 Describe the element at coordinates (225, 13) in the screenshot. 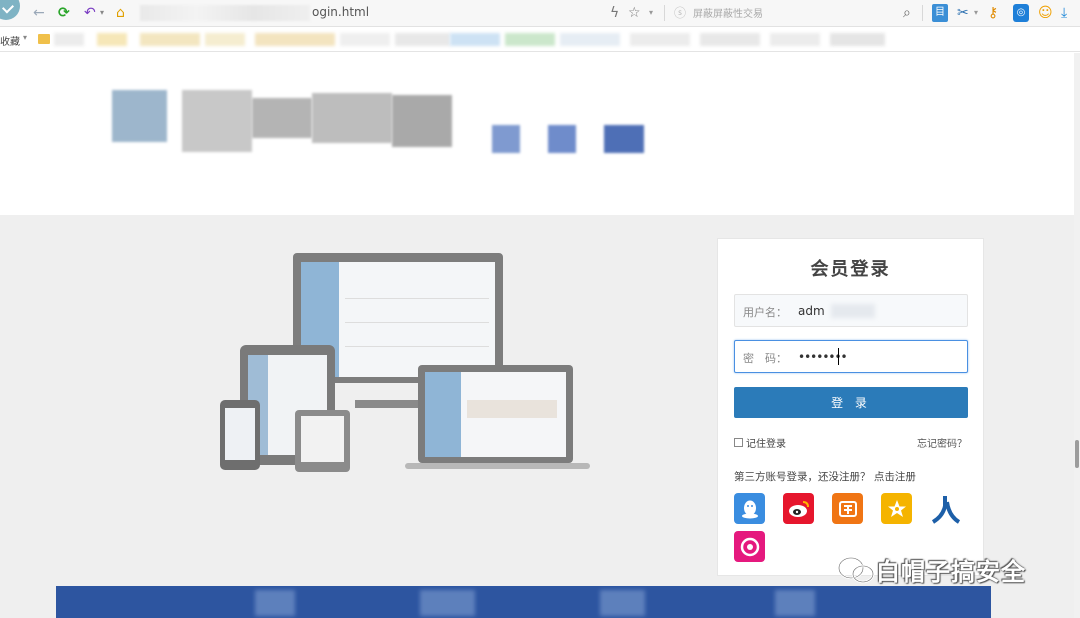

I see `url-redacted` at that location.